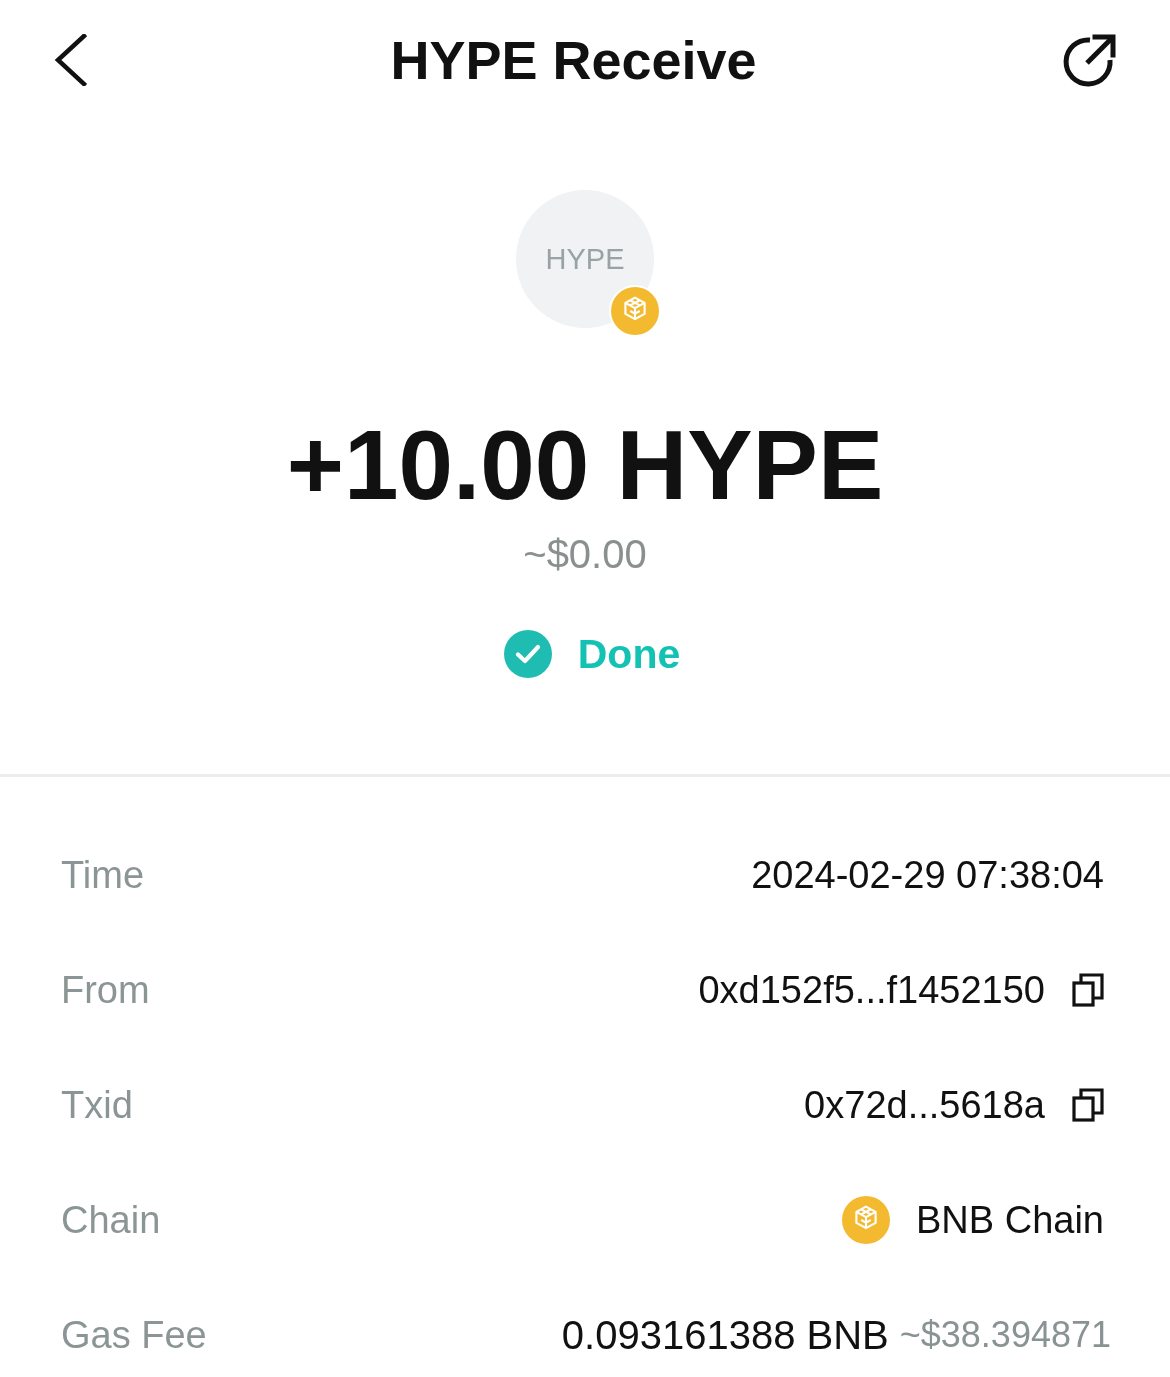 The image size is (1170, 1377). Describe the element at coordinates (70, 60) in the screenshot. I see `back-icon` at that location.